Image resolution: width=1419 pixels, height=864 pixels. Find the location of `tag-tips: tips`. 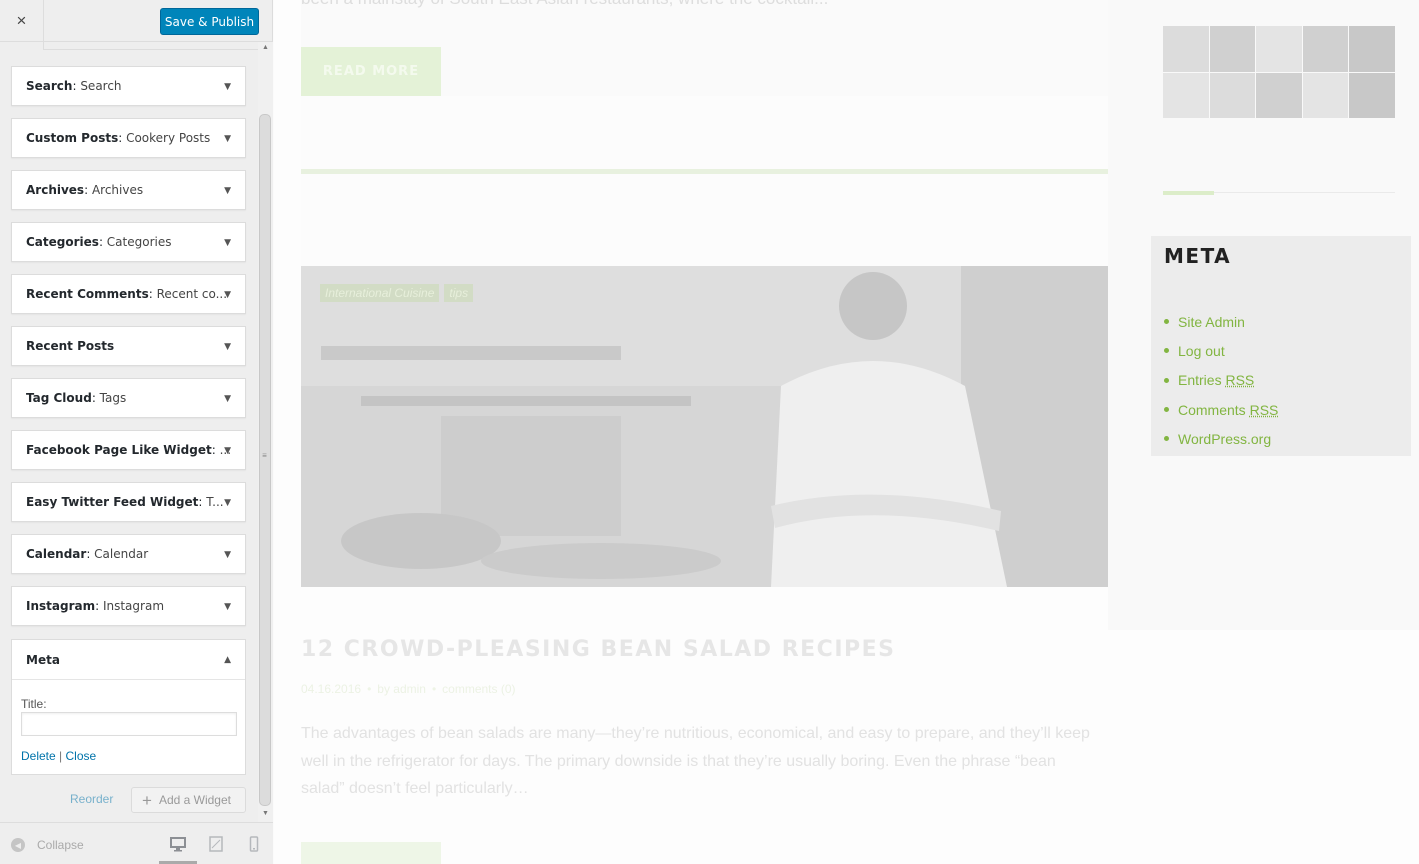

tag-tips: tips is located at coordinates (459, 293).